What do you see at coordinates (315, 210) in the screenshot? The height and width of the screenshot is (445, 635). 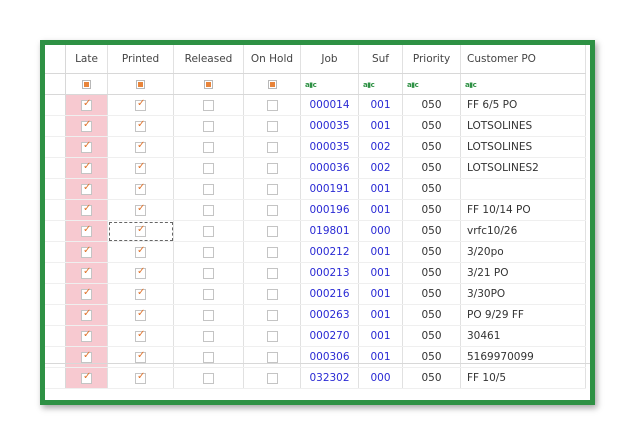 I see `table-row: 000196001050FF 10/14 PO` at bounding box center [315, 210].